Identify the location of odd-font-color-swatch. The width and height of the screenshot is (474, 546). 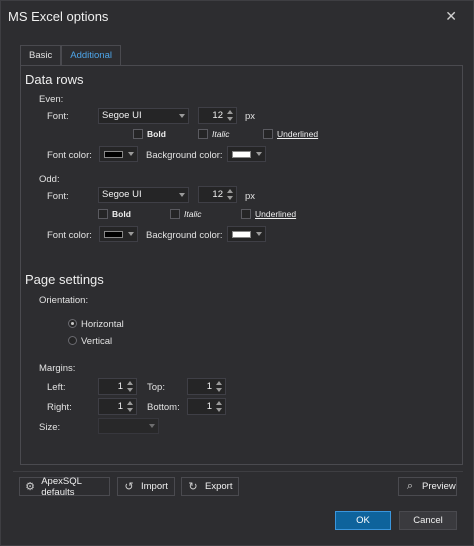
(113, 234).